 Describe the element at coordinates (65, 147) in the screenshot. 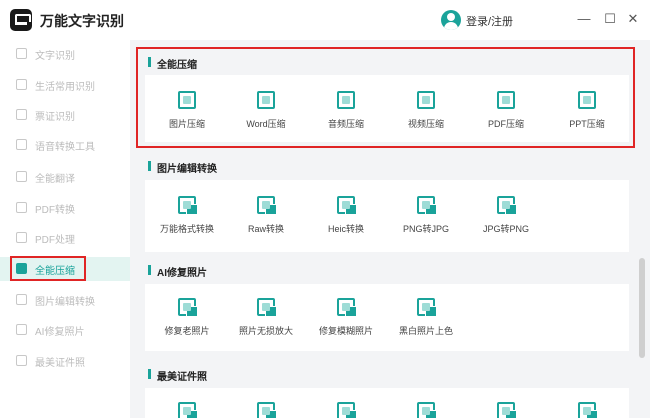

I see `sidebar-item-label: 语音转换工具` at that location.